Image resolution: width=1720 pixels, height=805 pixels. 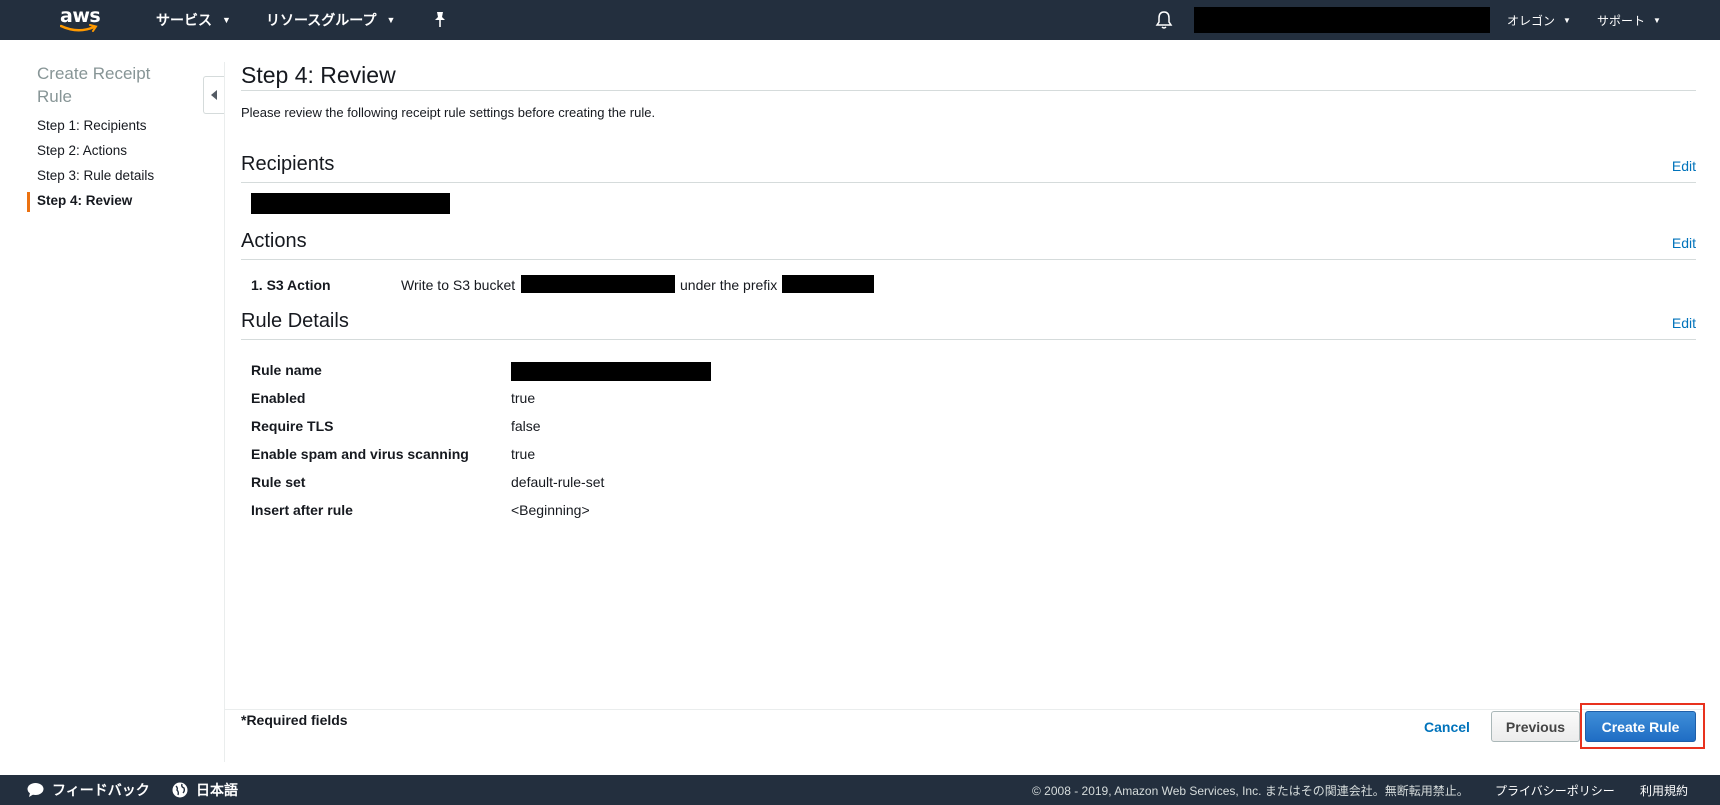 I want to click on sidebar-item-step-3: Step 3: Rule details, so click(x=95, y=175).